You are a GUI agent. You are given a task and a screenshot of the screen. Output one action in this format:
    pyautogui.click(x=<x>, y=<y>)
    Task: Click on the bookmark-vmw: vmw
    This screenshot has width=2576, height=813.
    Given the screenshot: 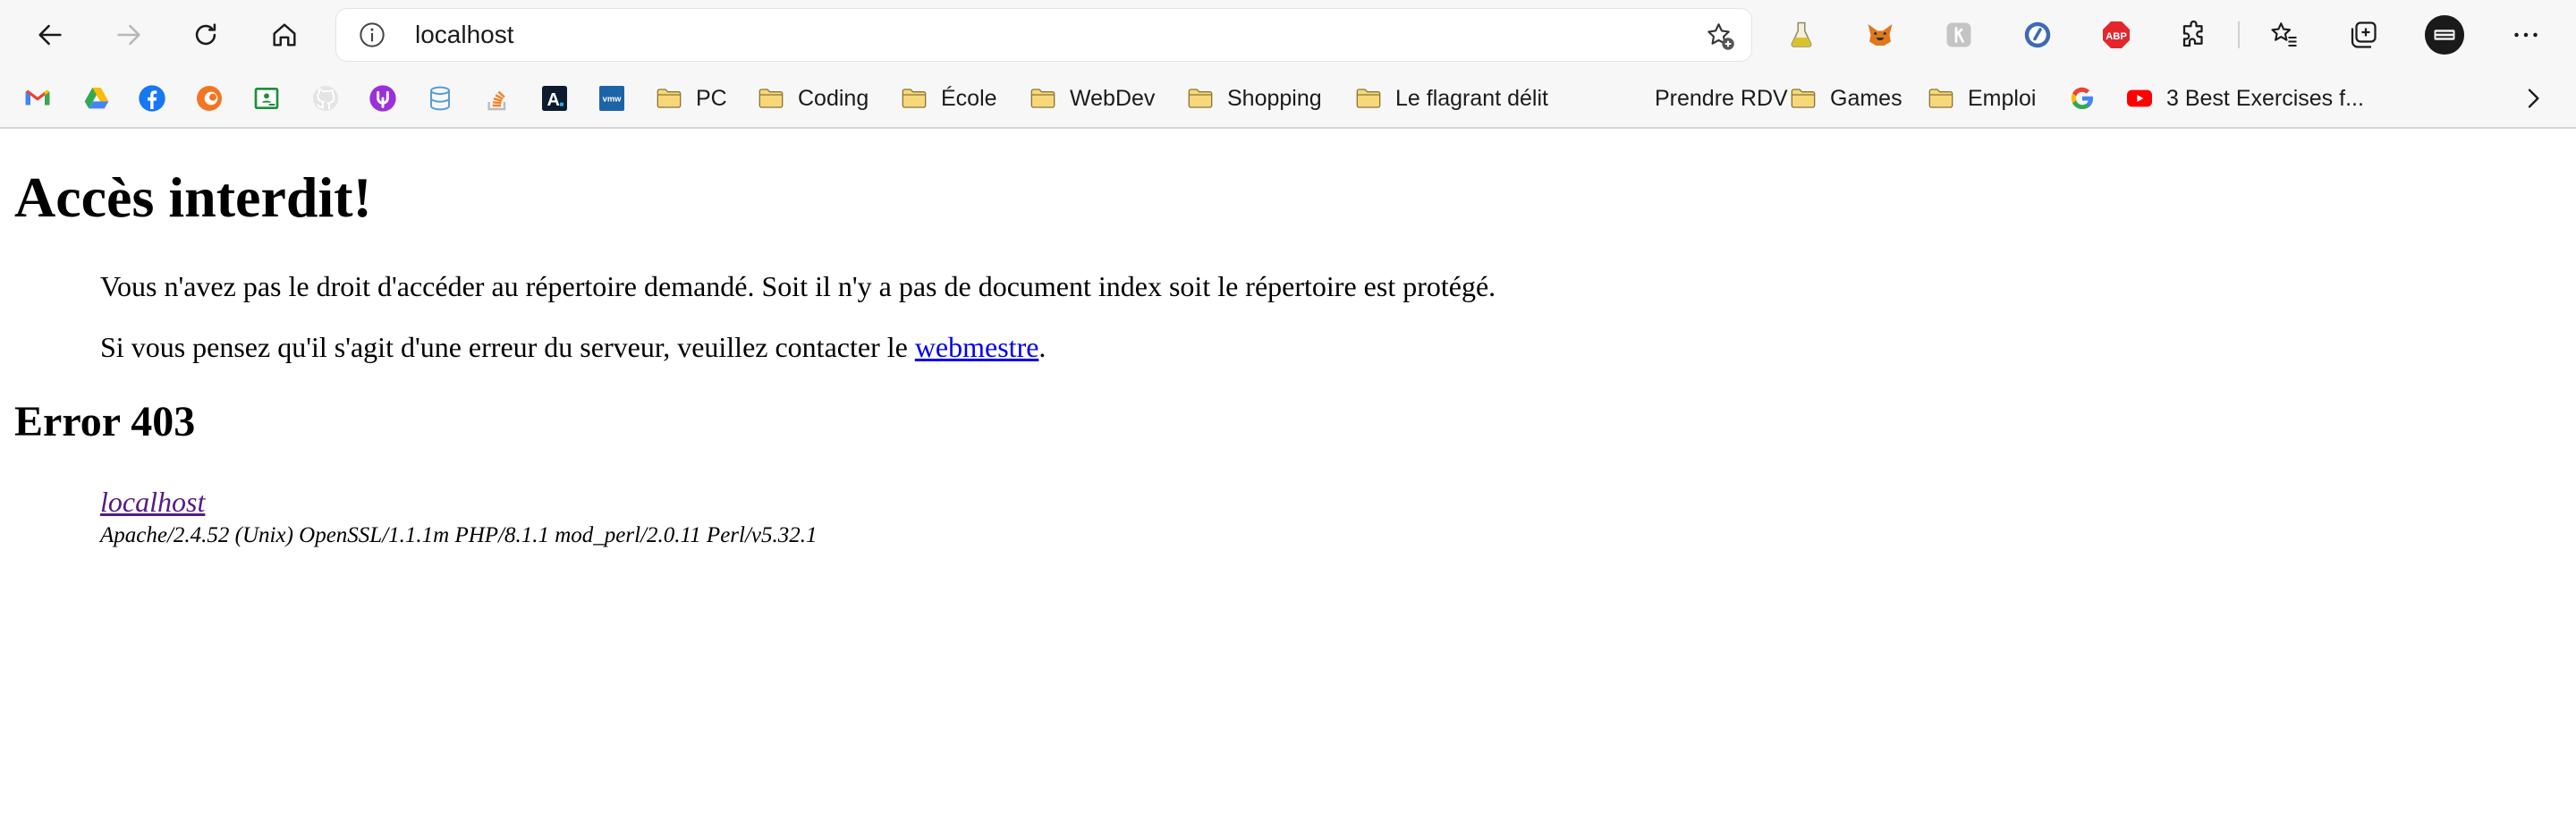 What is the action you would take?
    pyautogui.click(x=611, y=98)
    